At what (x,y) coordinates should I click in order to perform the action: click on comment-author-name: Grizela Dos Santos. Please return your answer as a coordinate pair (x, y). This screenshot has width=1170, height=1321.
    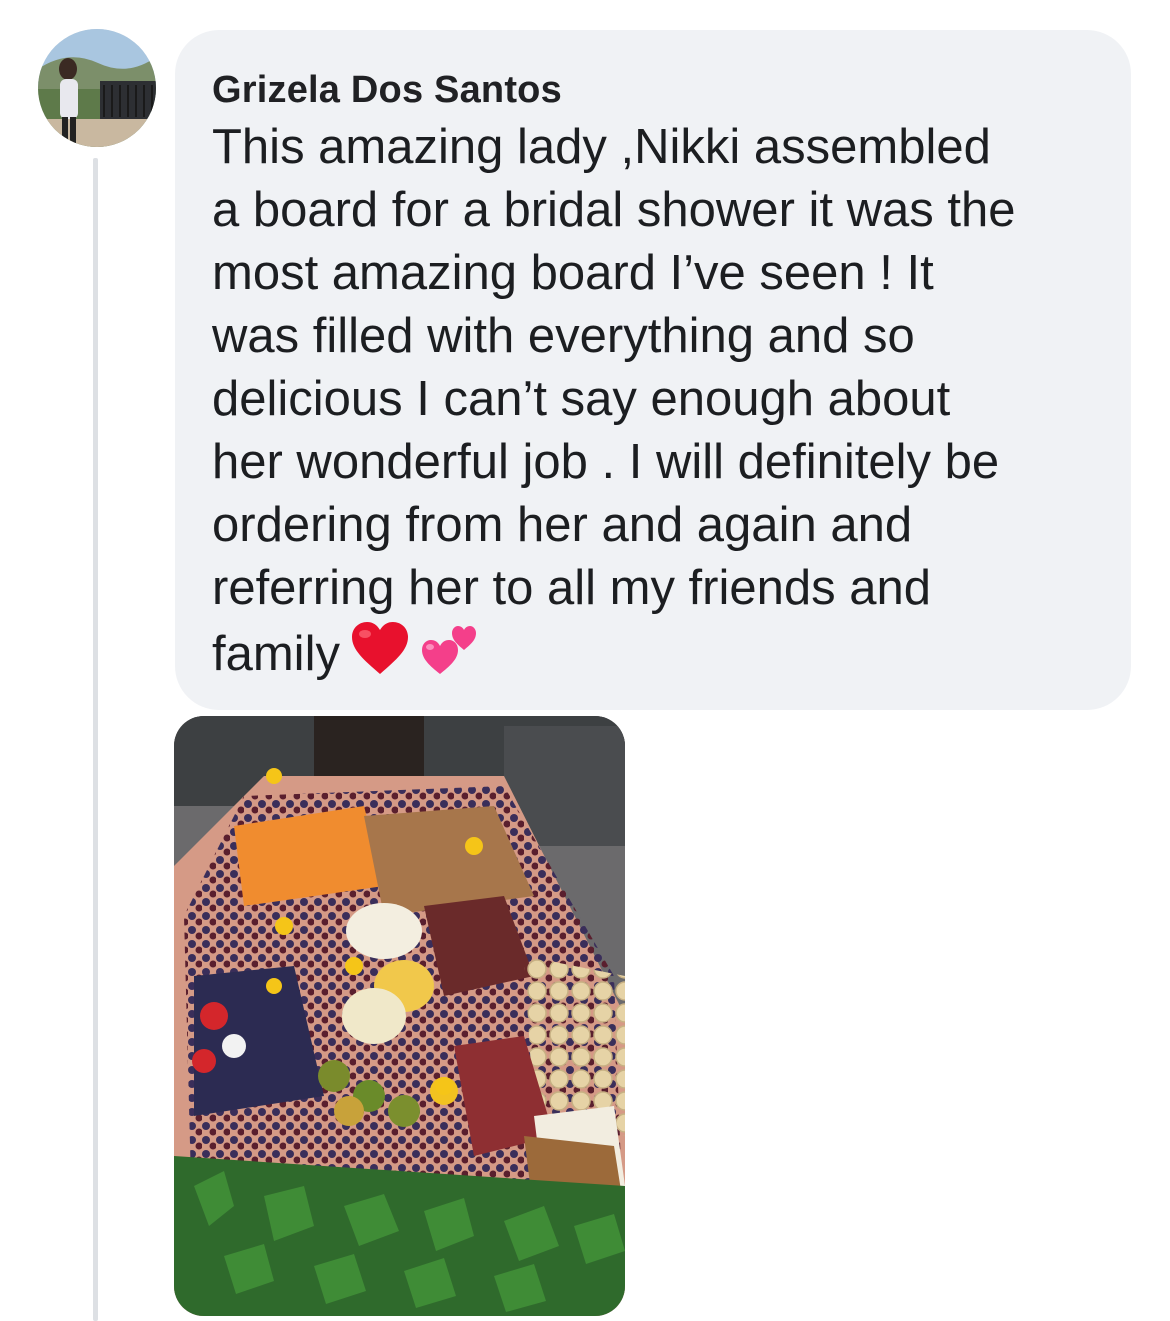
    Looking at the image, I should click on (656, 90).